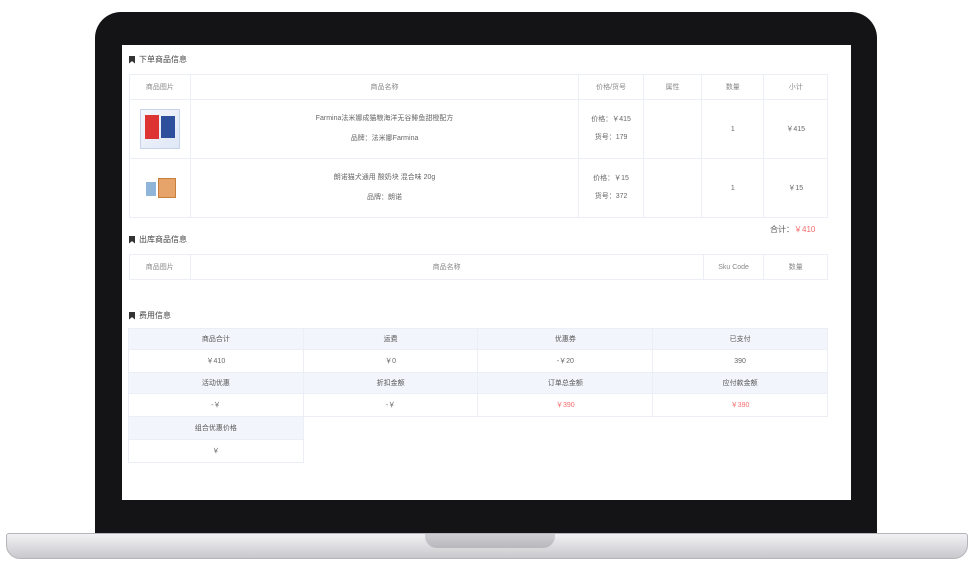  I want to click on product-name: Farmina法米娜成猫粮海洋无谷鲱鱼甜橙配方, so click(385, 119).